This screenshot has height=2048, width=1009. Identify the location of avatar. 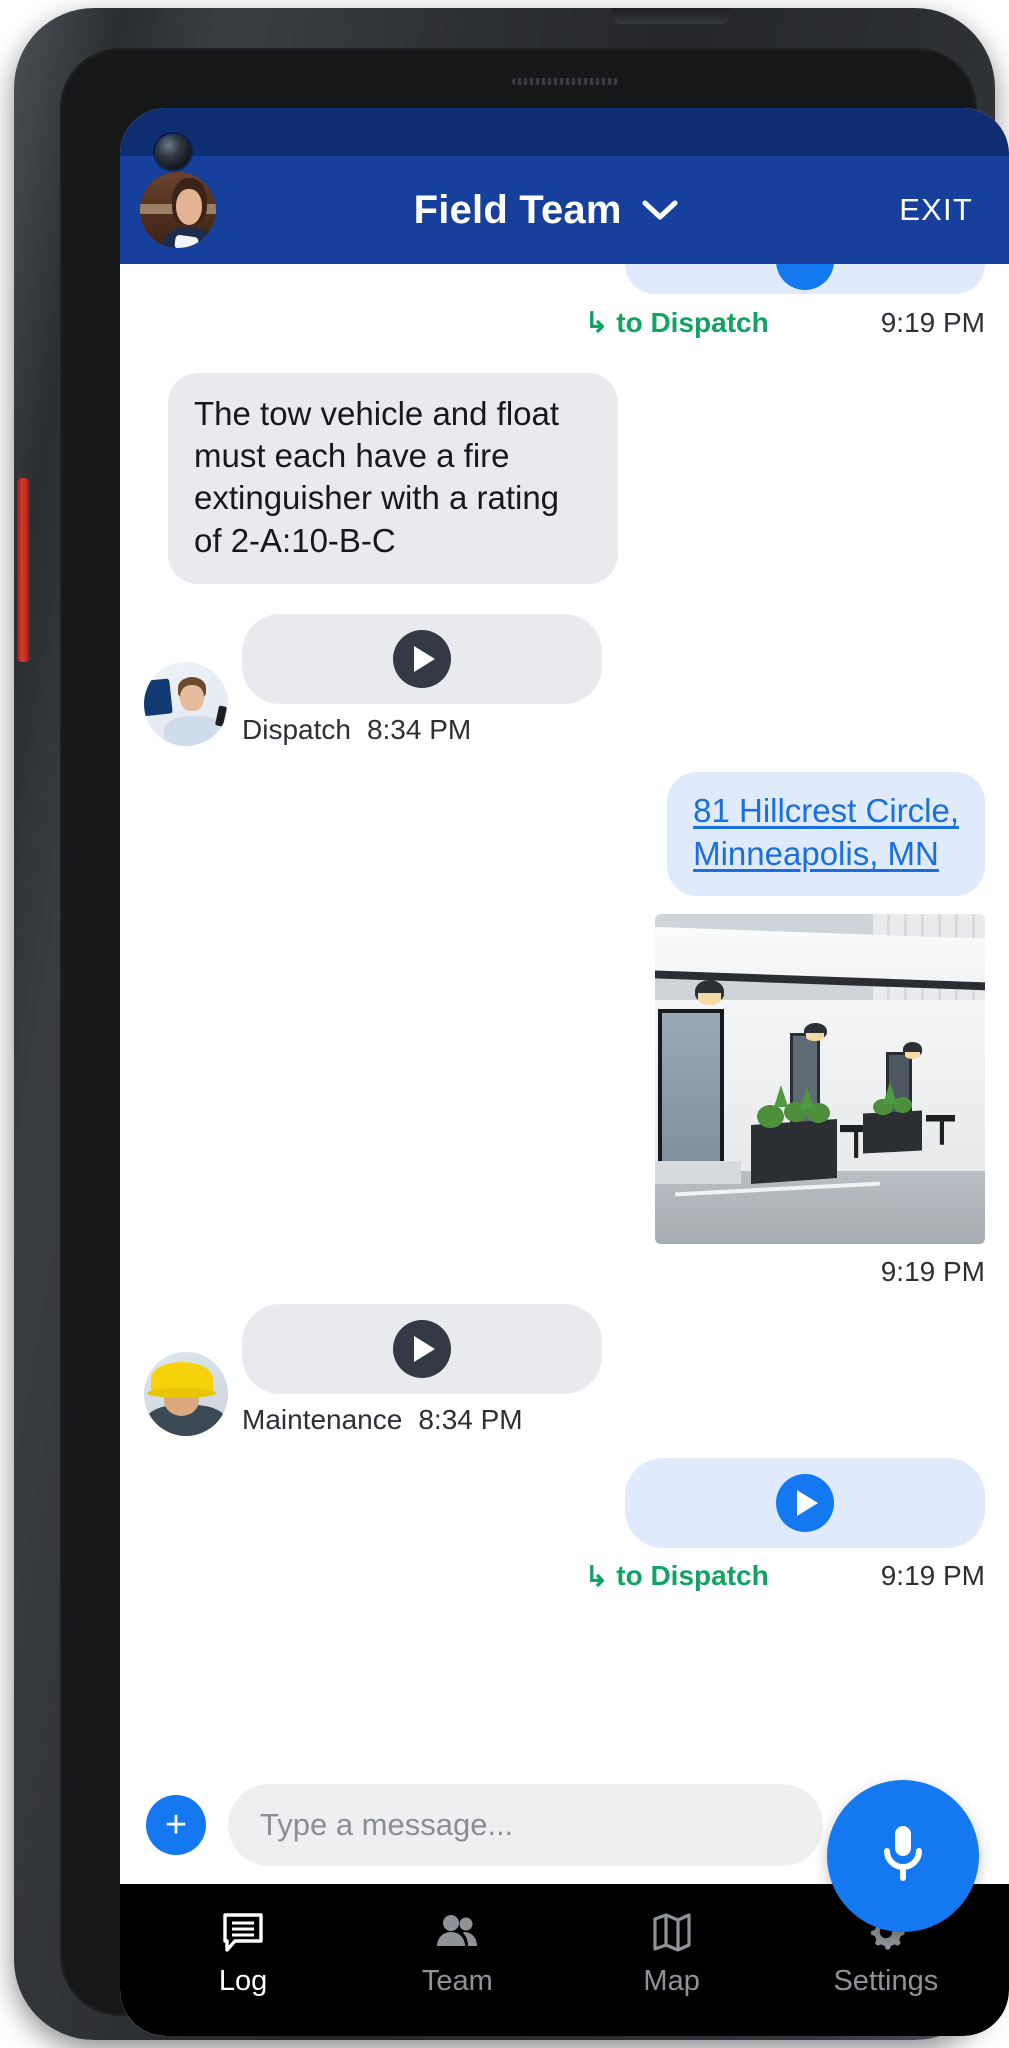
(178, 210).